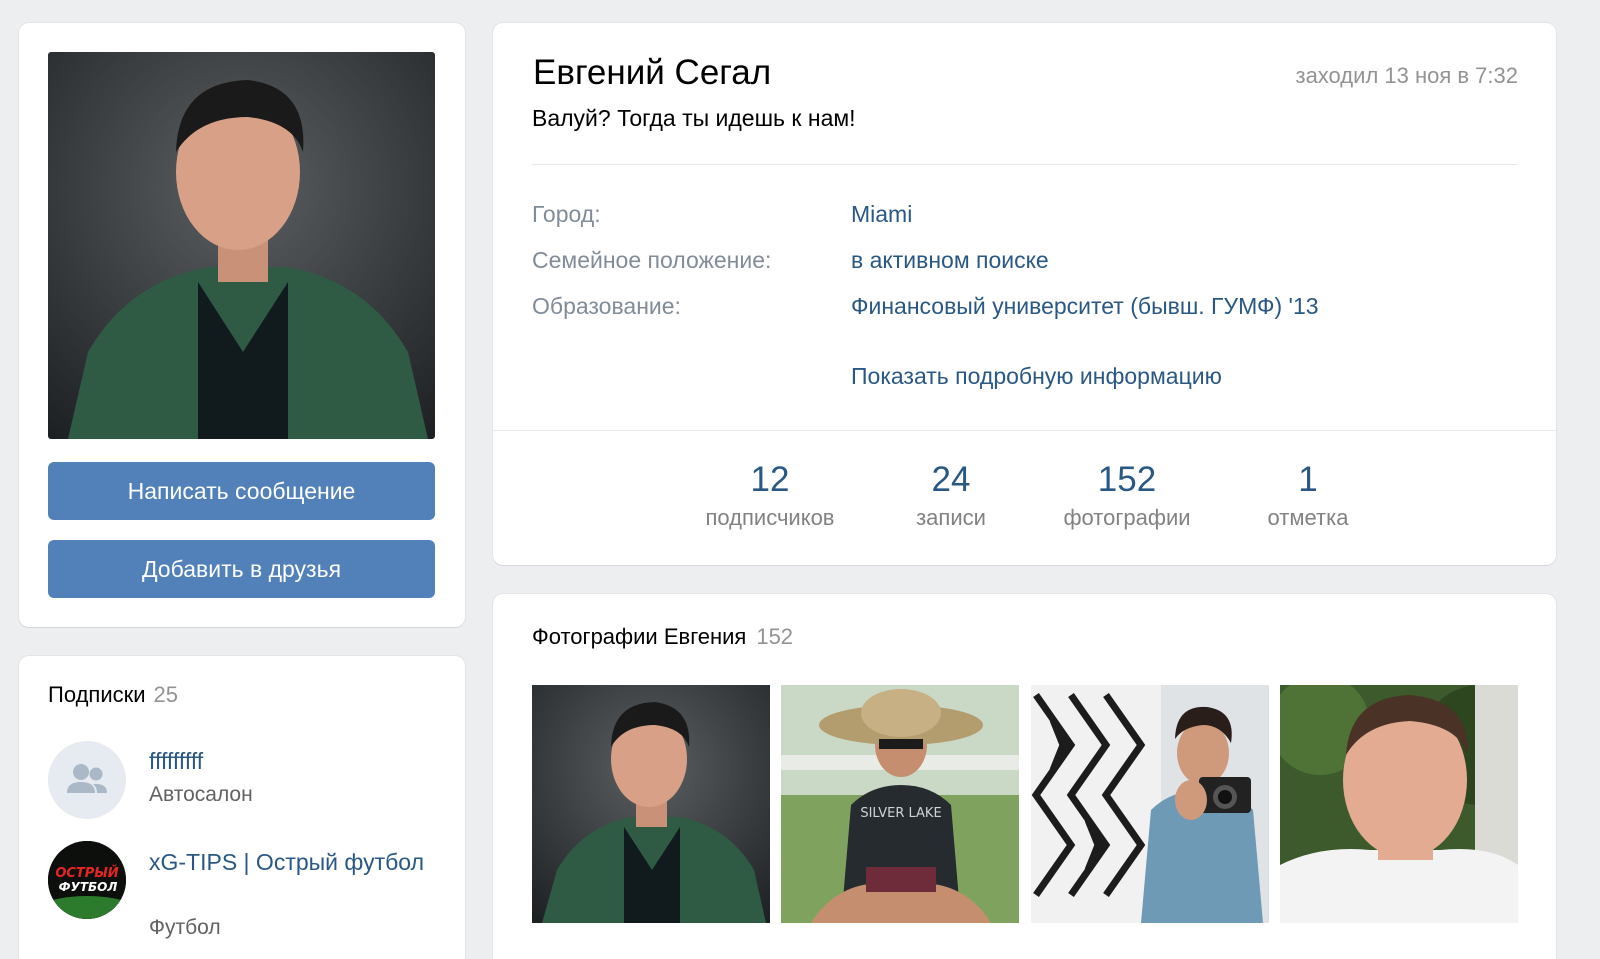 Image resolution: width=1600 pixels, height=959 pixels. I want to click on subscription-type: Футбол, so click(185, 927).